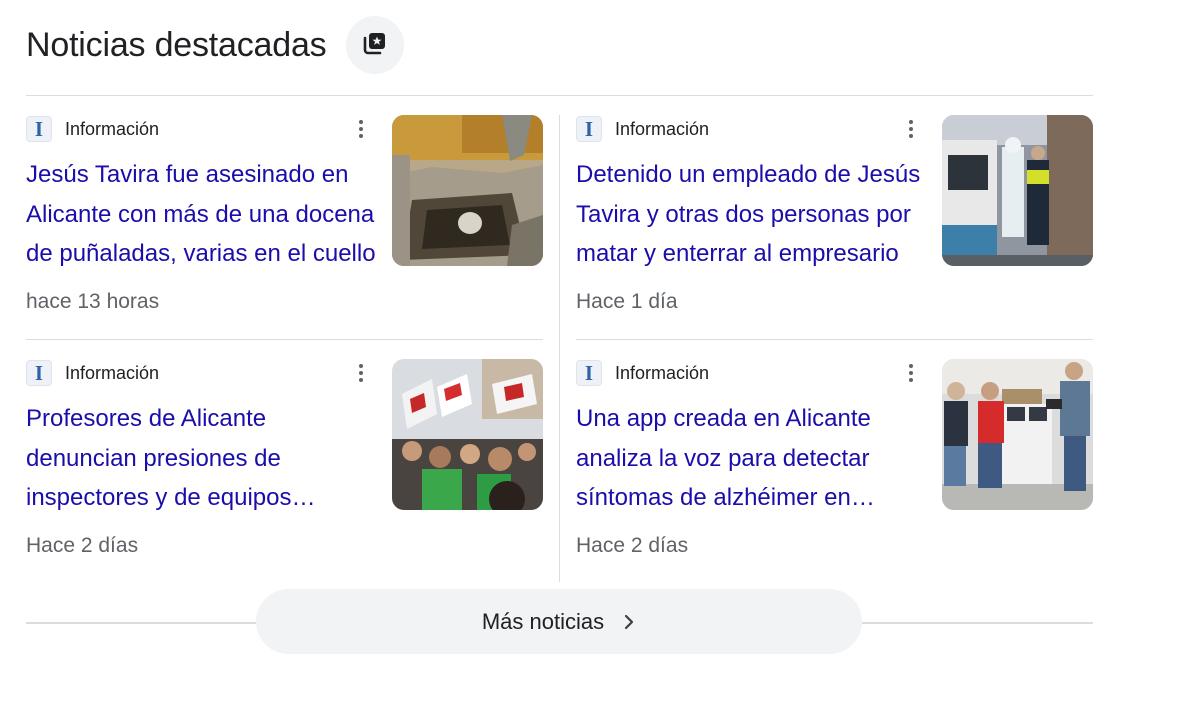  I want to click on news-timestamp: hace 13 horas, so click(93, 301).